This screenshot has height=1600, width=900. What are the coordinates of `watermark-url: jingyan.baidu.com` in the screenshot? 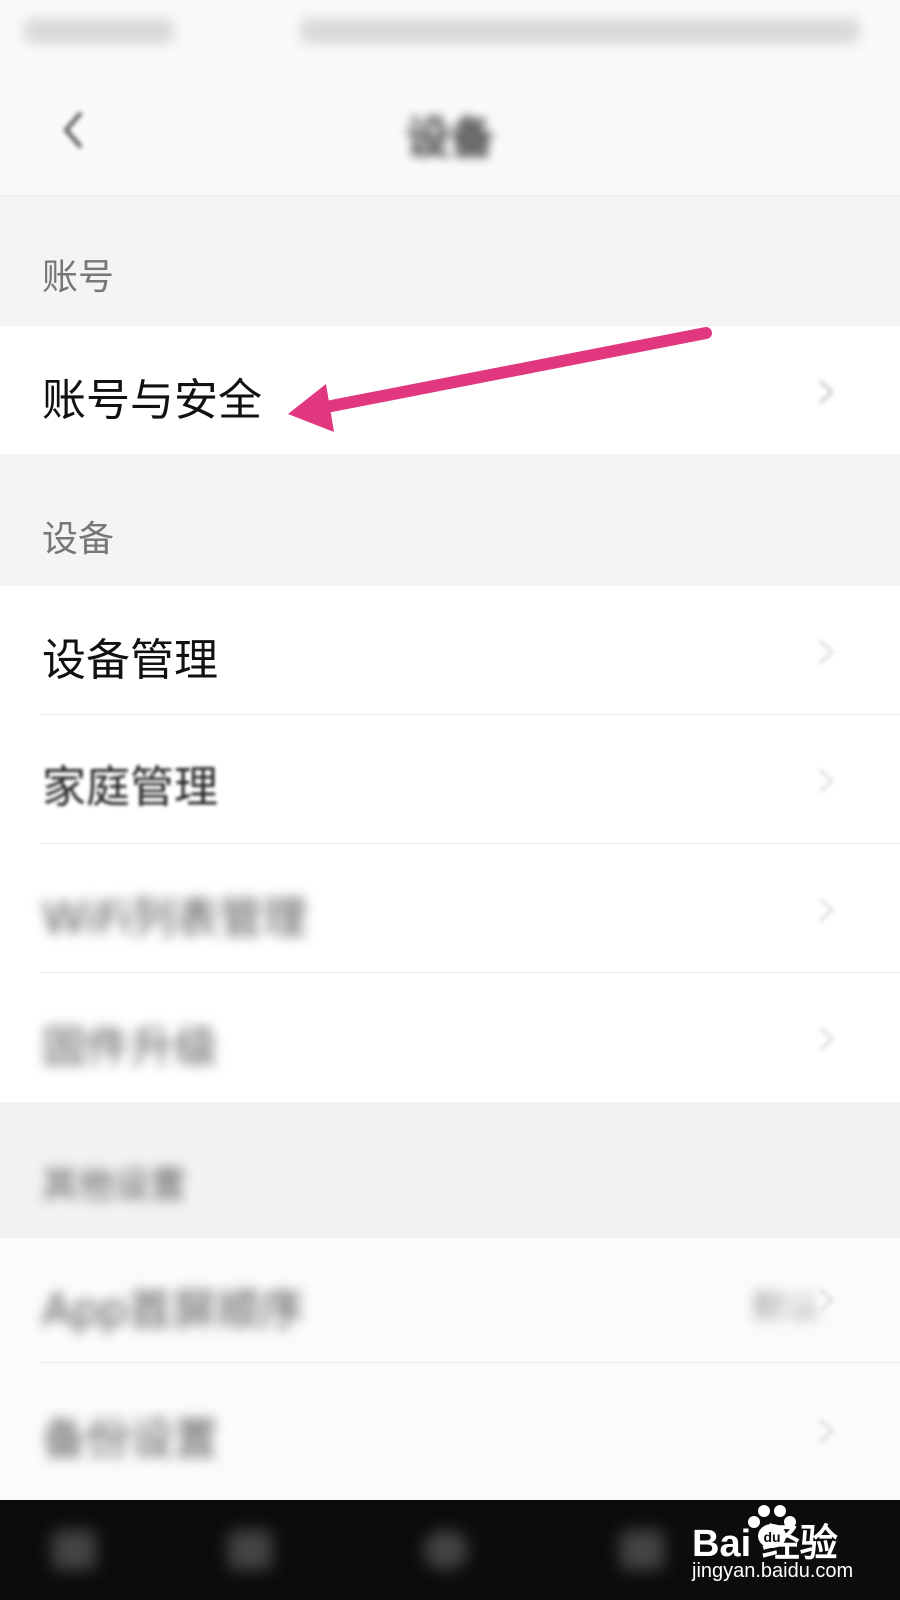 It's located at (773, 1571).